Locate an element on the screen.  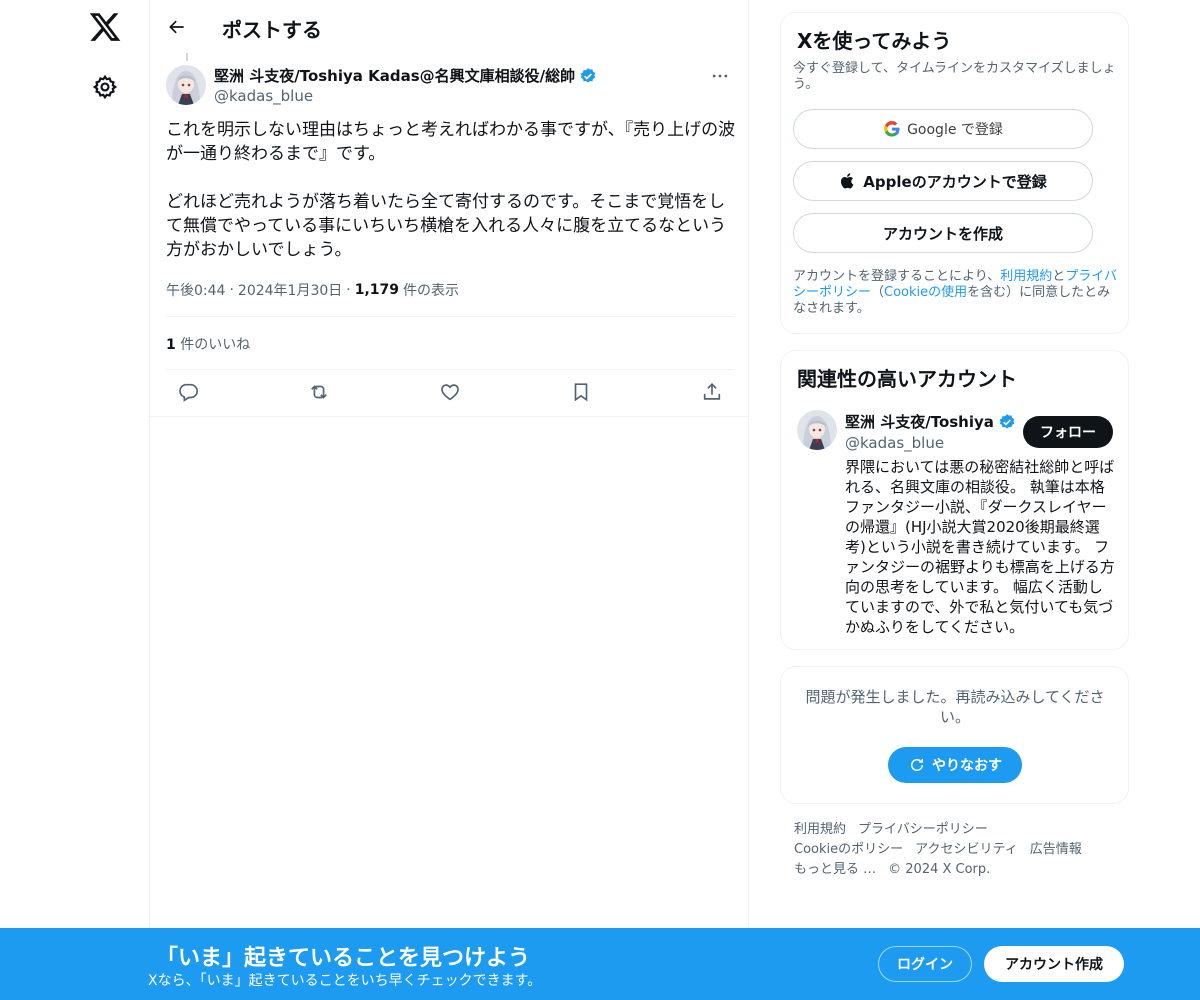
repost-icon is located at coordinates (319, 392).